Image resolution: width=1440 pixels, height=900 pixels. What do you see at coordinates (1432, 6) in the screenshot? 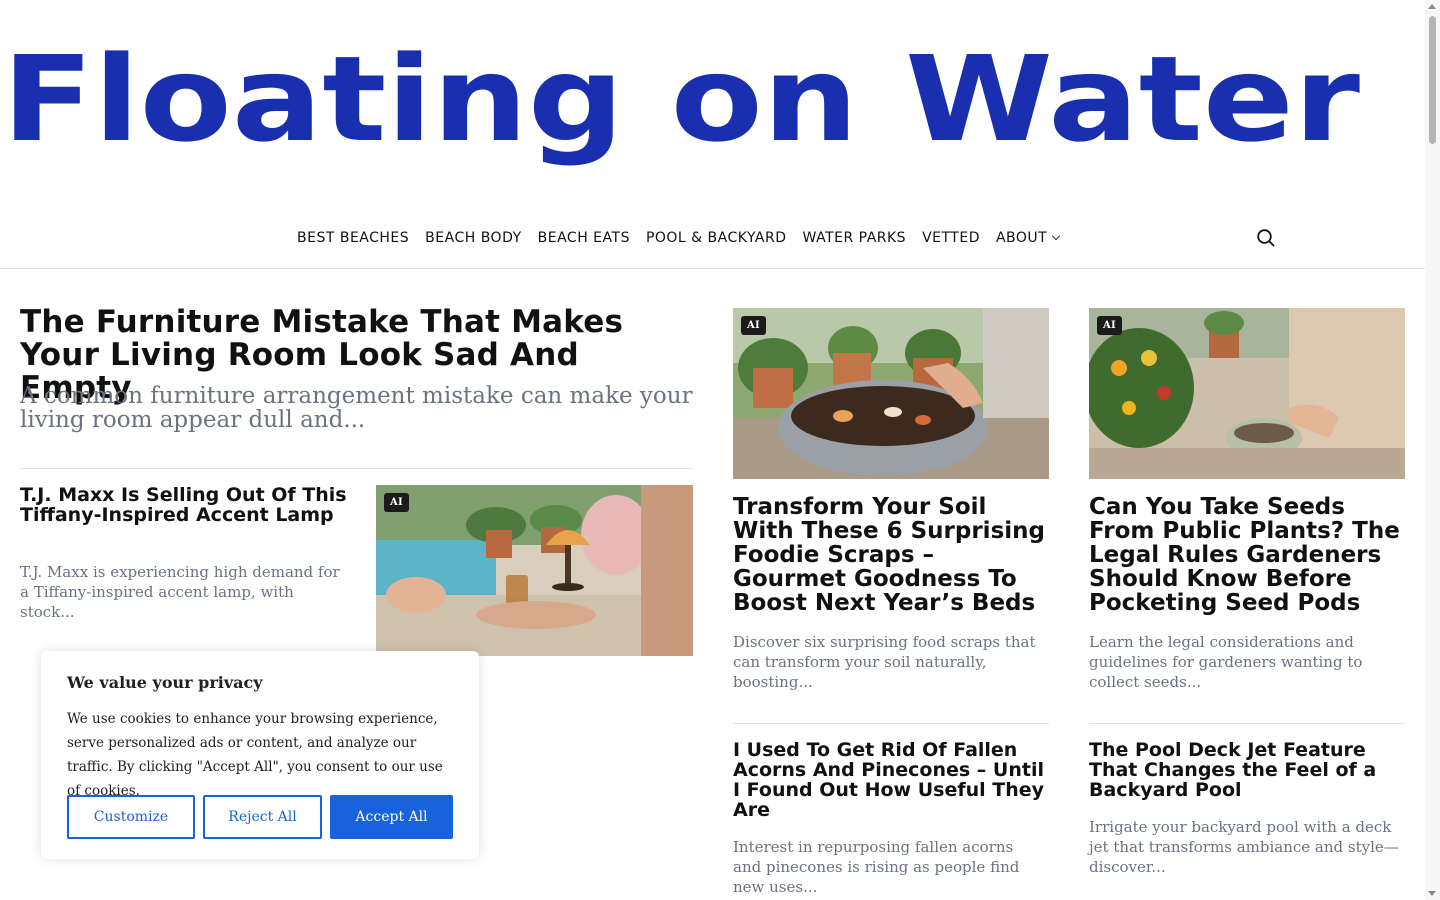
I see `scroll-up-icon` at bounding box center [1432, 6].